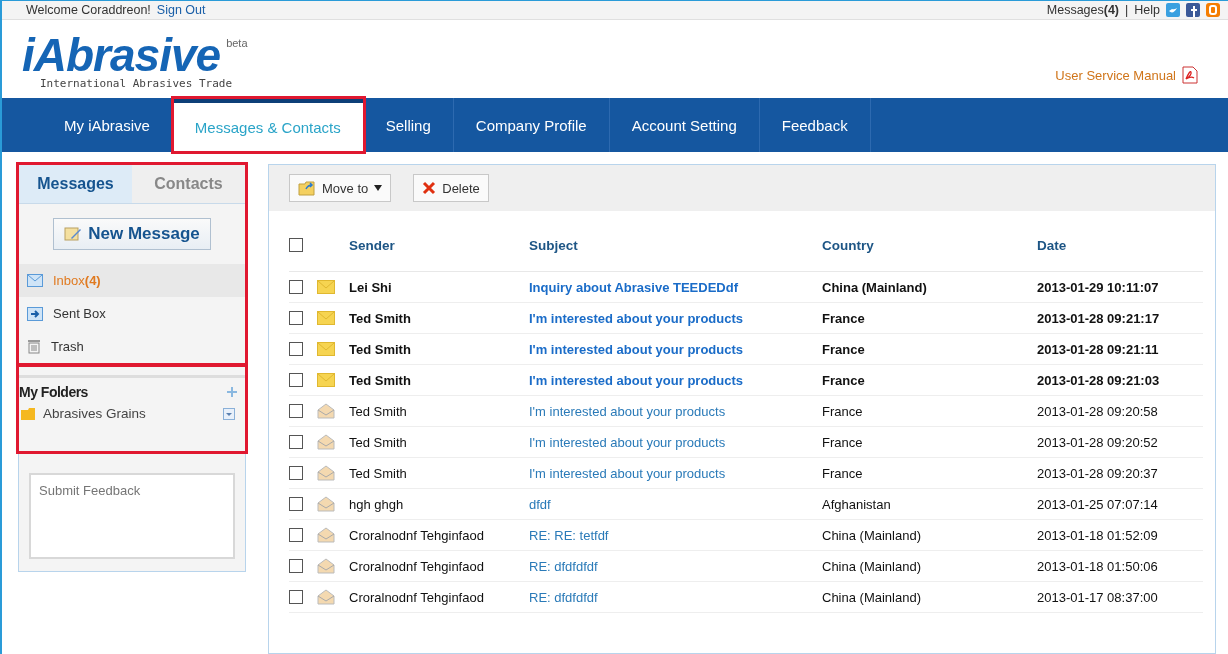 The image size is (1228, 654). Describe the element at coordinates (675, 504) in the screenshot. I see `subject-link: dfdf` at that location.